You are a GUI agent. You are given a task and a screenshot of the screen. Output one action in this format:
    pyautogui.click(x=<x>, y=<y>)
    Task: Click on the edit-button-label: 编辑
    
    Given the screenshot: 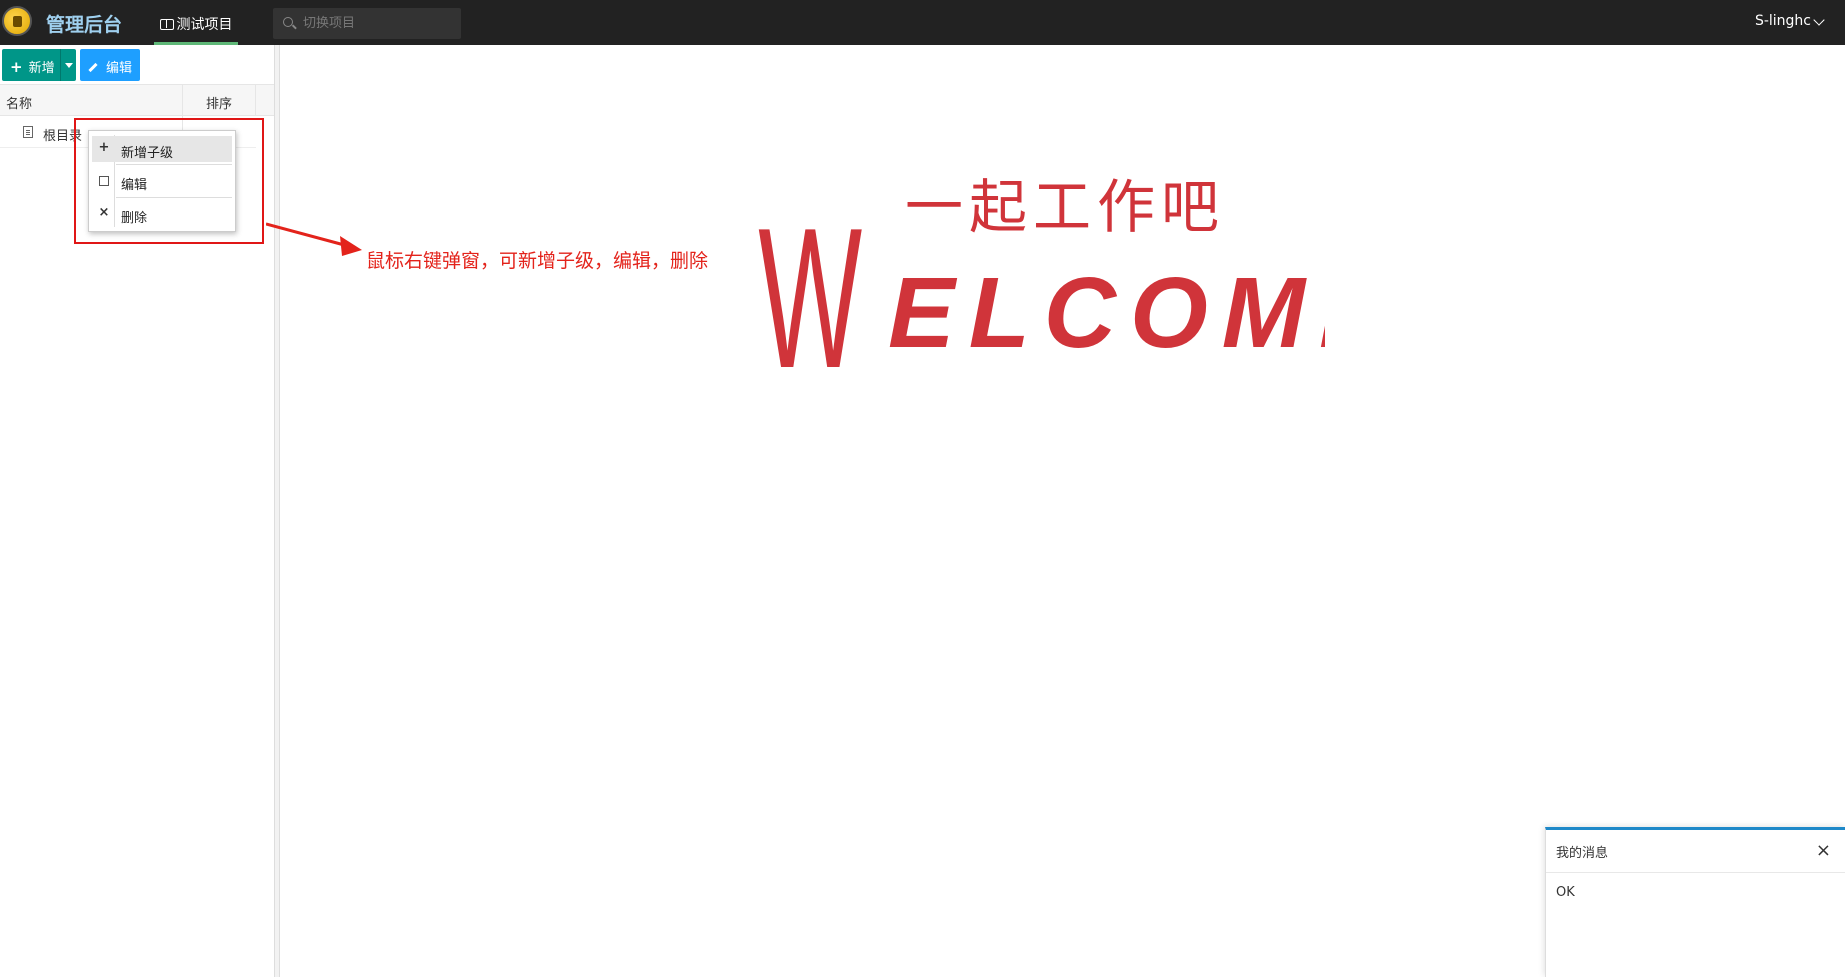 What is the action you would take?
    pyautogui.click(x=119, y=68)
    